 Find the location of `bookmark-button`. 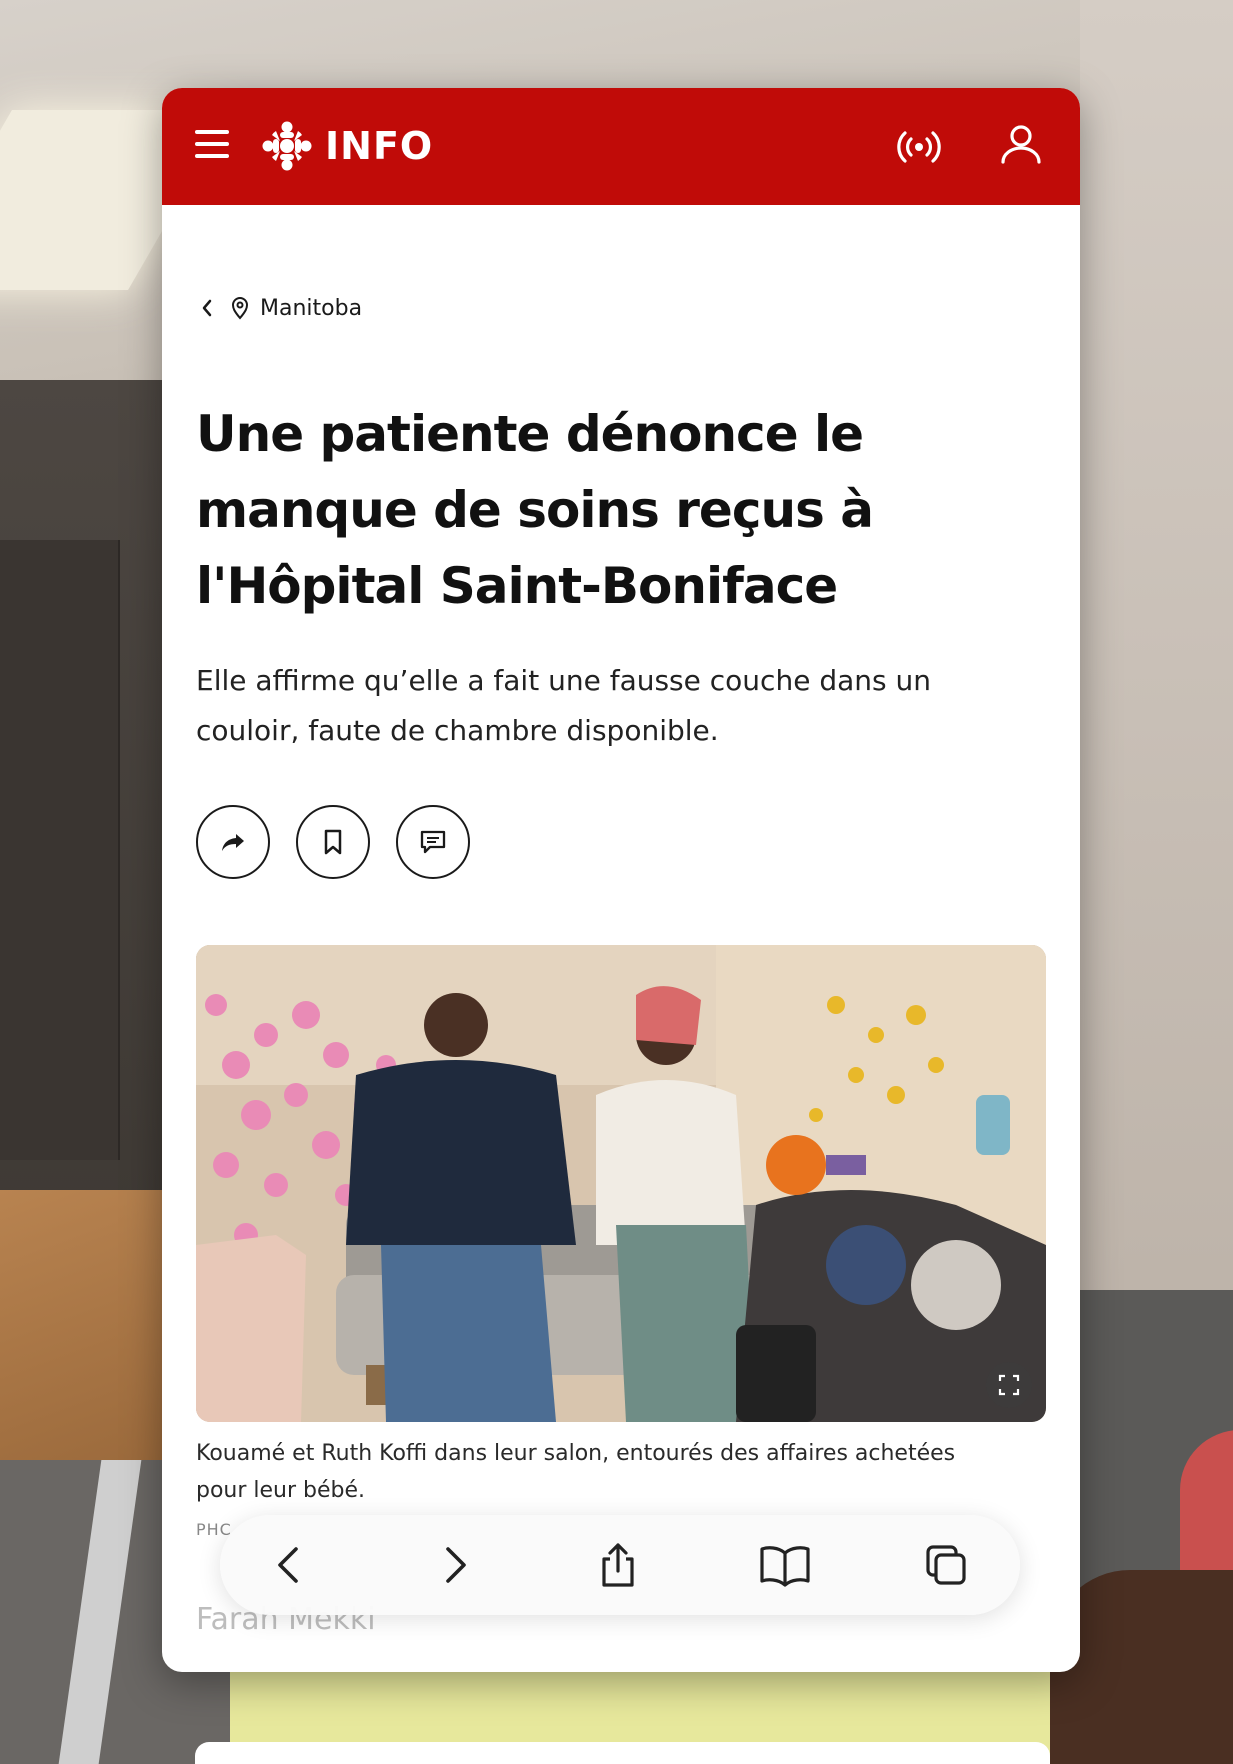

bookmark-button is located at coordinates (333, 842).